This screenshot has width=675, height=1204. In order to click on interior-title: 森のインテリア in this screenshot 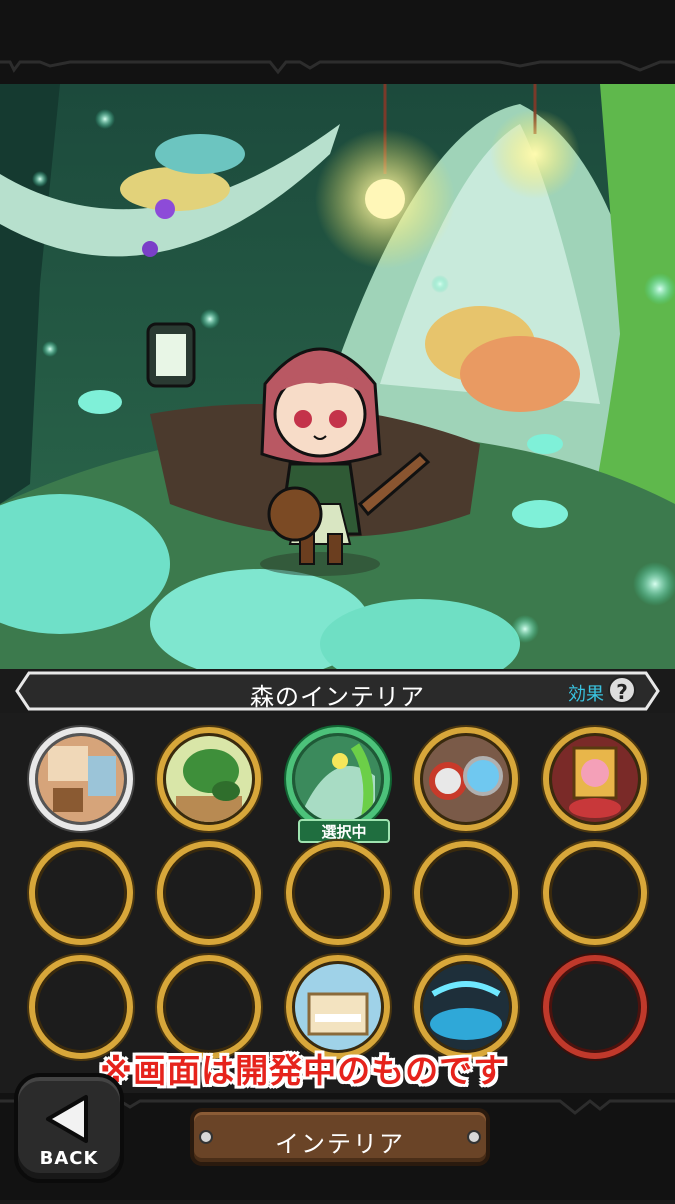, I will do `click(337, 697)`.